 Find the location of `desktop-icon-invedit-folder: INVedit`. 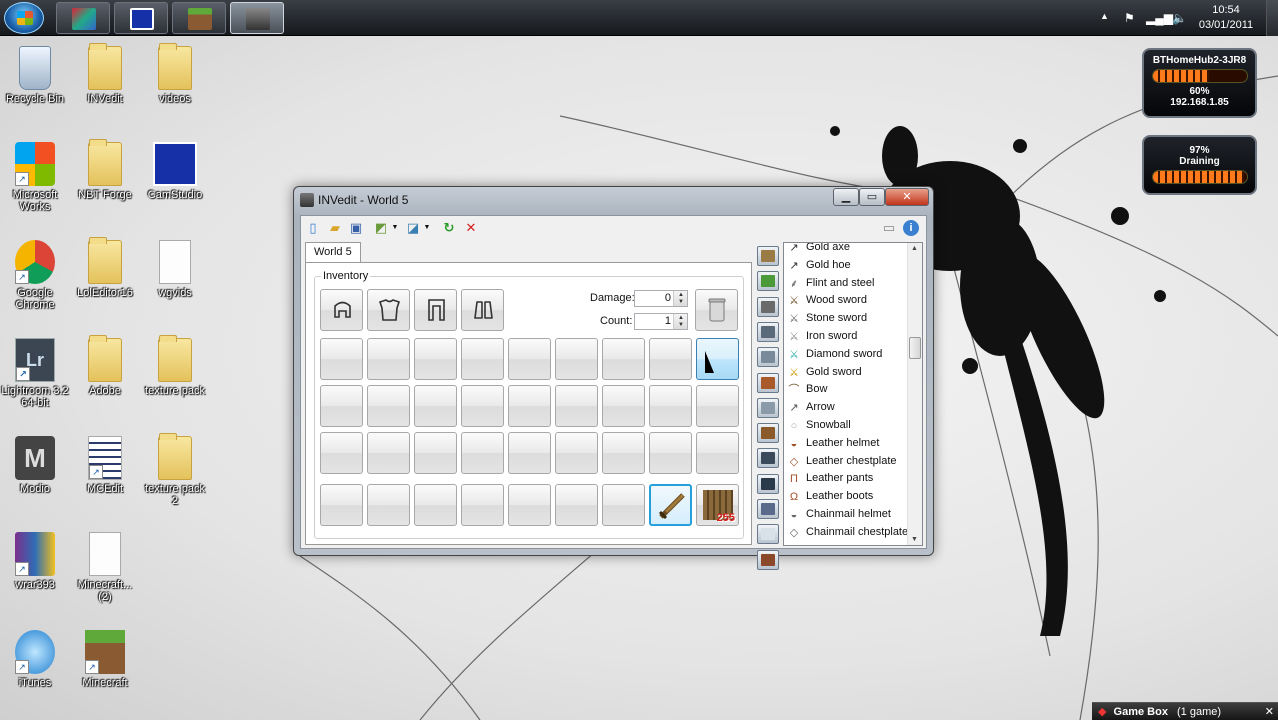

desktop-icon-invedit-folder: INVedit is located at coordinates (105, 74).